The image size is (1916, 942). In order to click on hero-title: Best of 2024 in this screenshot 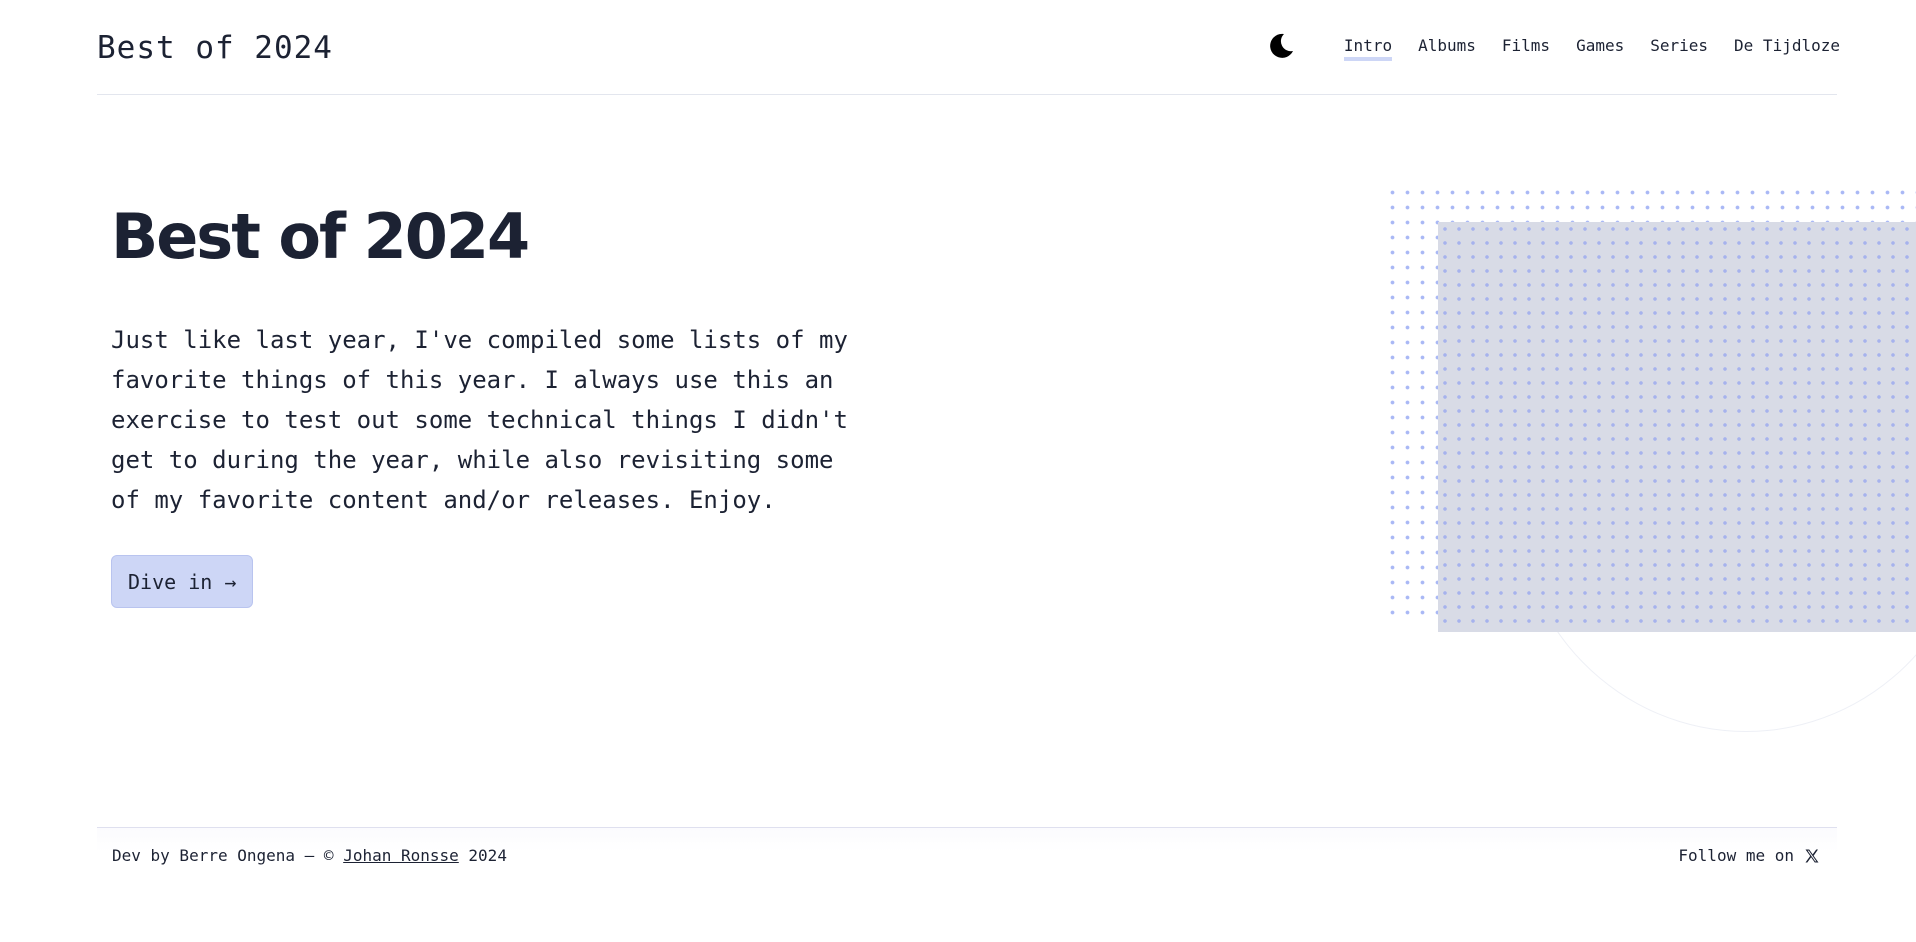, I will do `click(320, 236)`.